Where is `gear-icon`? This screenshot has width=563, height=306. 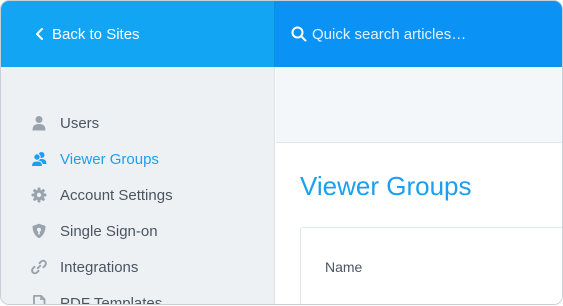
gear-icon is located at coordinates (39, 195).